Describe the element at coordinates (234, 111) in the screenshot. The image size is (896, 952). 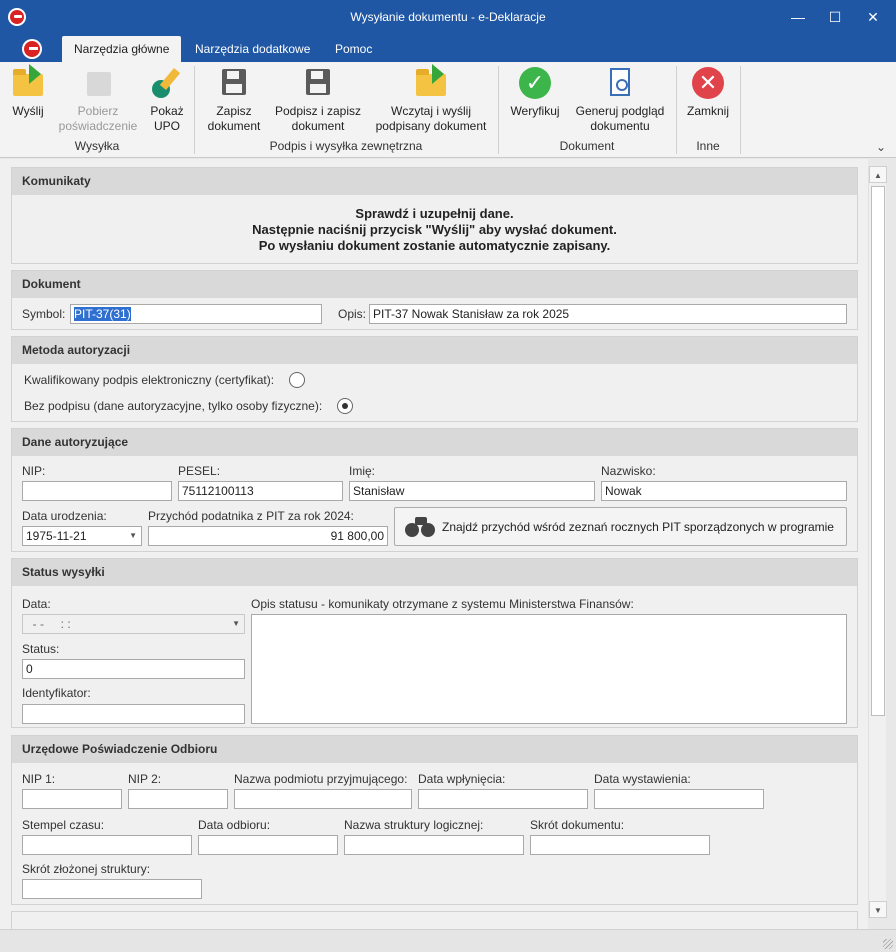
I see `zapisz-label-1: Zapisz` at that location.